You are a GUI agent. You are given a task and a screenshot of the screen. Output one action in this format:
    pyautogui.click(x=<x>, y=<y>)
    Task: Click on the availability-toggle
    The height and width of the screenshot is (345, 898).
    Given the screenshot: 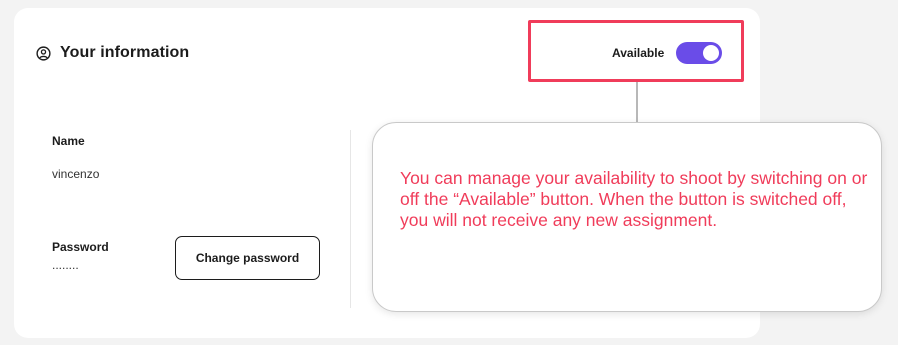 What is the action you would take?
    pyautogui.click(x=699, y=53)
    